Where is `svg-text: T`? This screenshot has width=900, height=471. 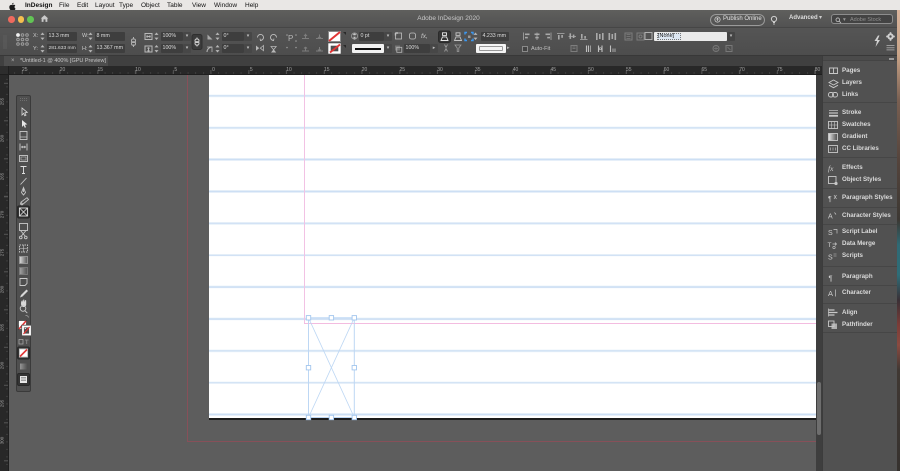
svg-text: T is located at coordinates (830, 245).